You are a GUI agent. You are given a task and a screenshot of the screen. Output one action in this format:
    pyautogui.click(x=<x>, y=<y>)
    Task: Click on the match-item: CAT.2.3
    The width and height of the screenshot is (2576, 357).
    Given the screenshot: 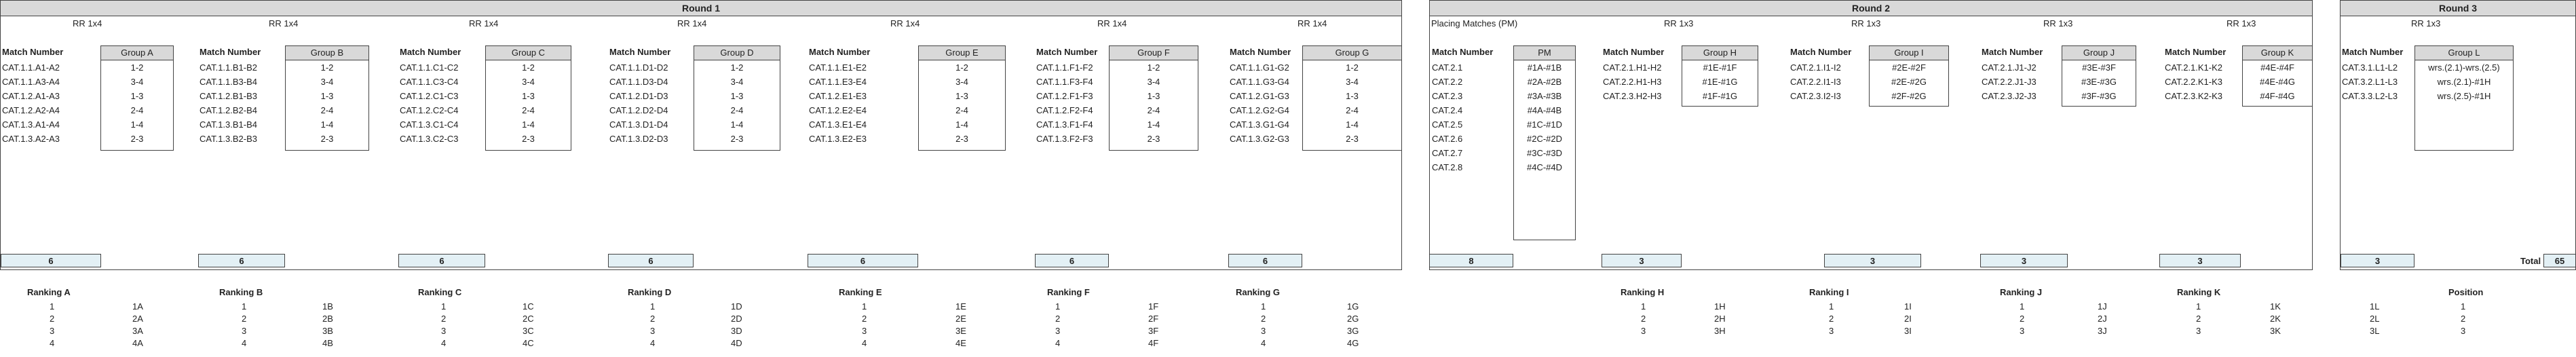 What is the action you would take?
    pyautogui.click(x=1447, y=96)
    